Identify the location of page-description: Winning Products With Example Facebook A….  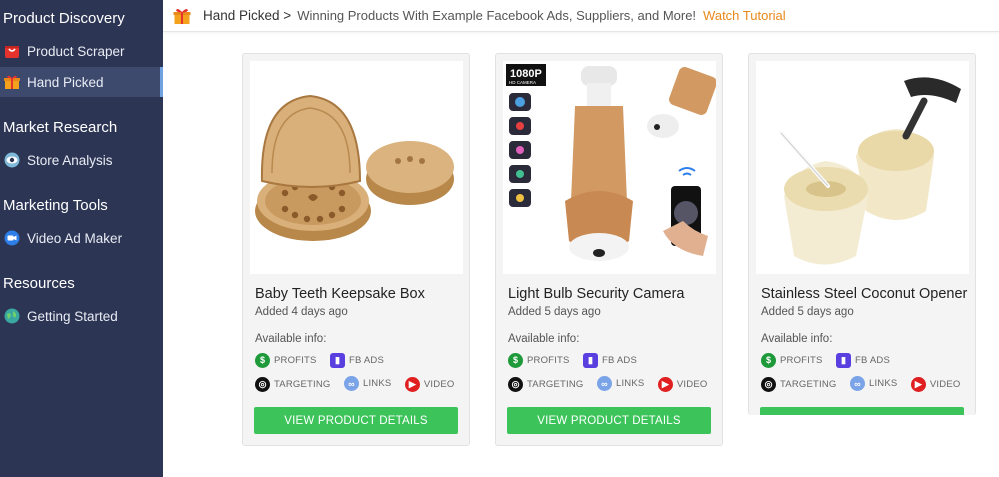
(497, 15).